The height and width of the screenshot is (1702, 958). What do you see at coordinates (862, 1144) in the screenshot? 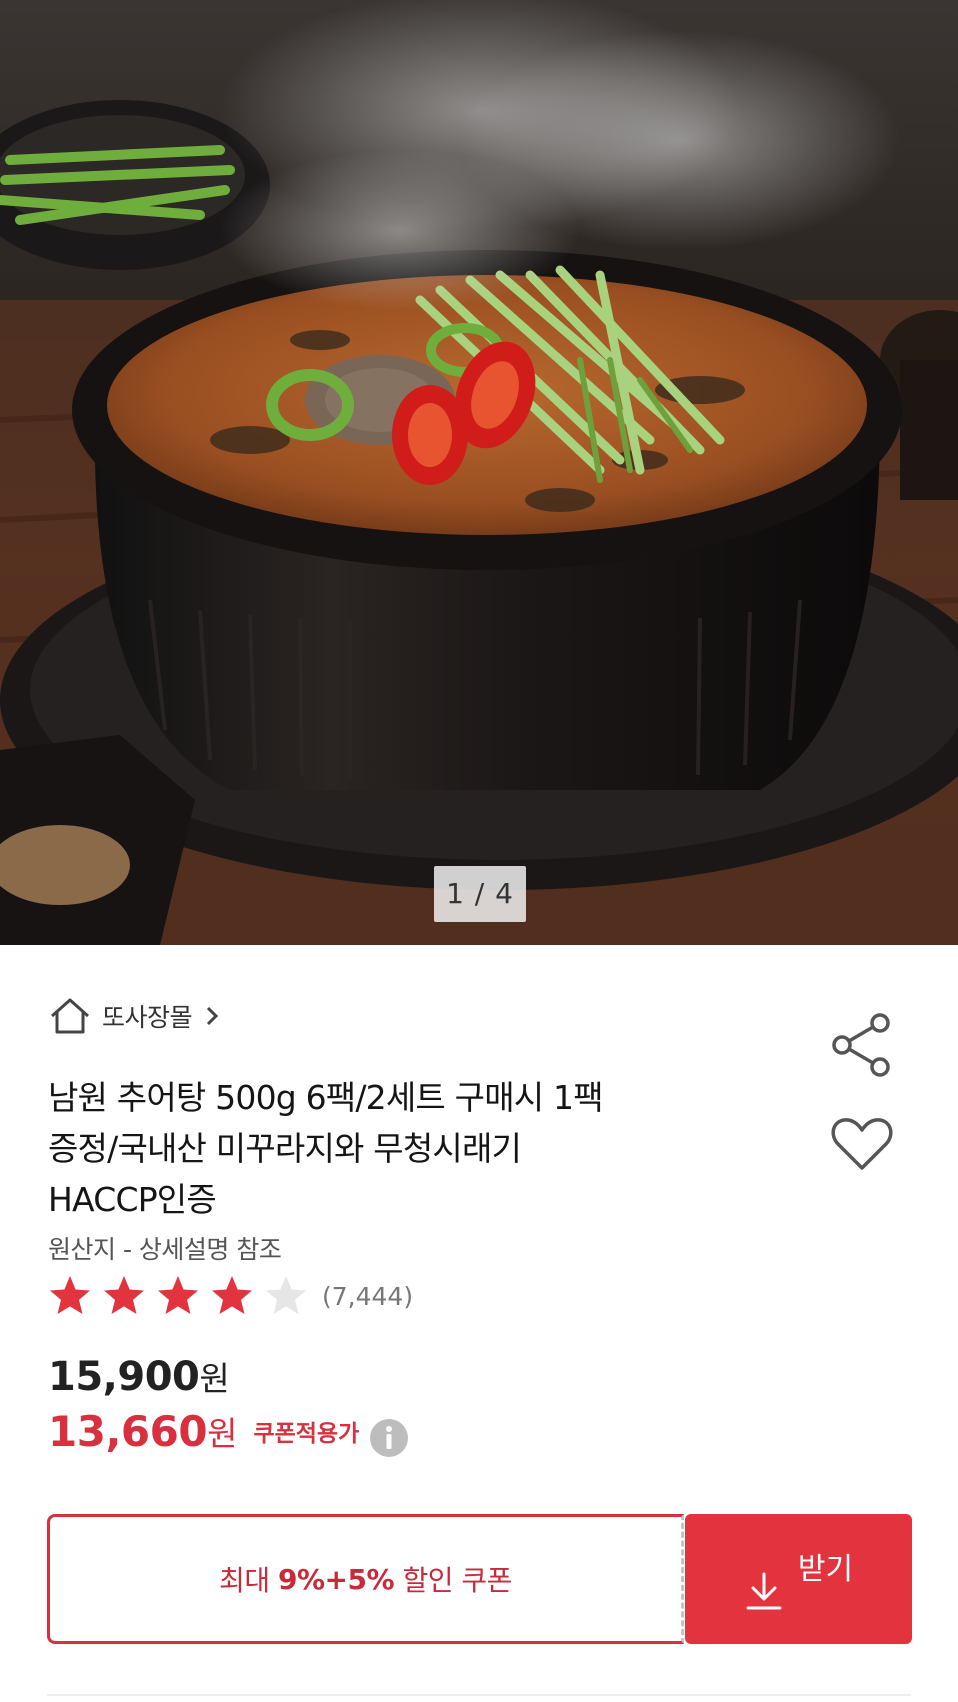
I see `heart-icon` at bounding box center [862, 1144].